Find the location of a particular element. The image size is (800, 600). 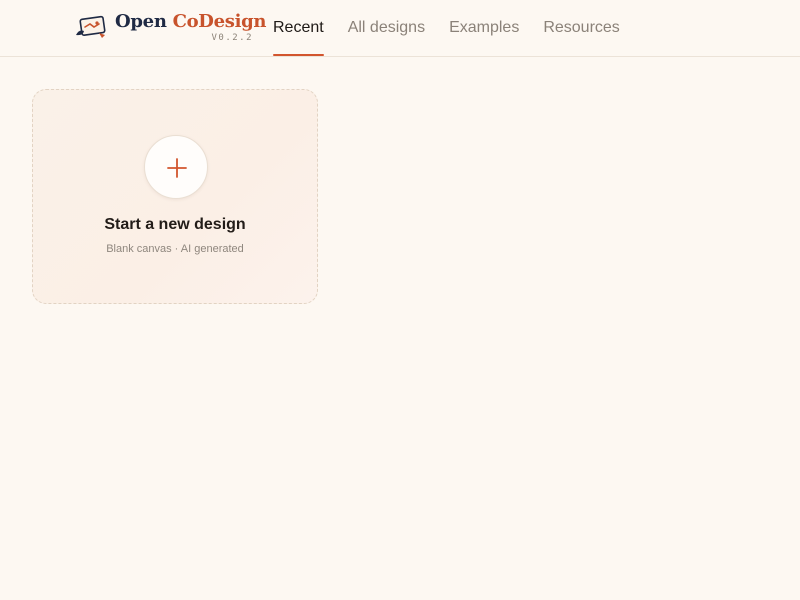

tab-all-designs: All designs is located at coordinates (386, 28).